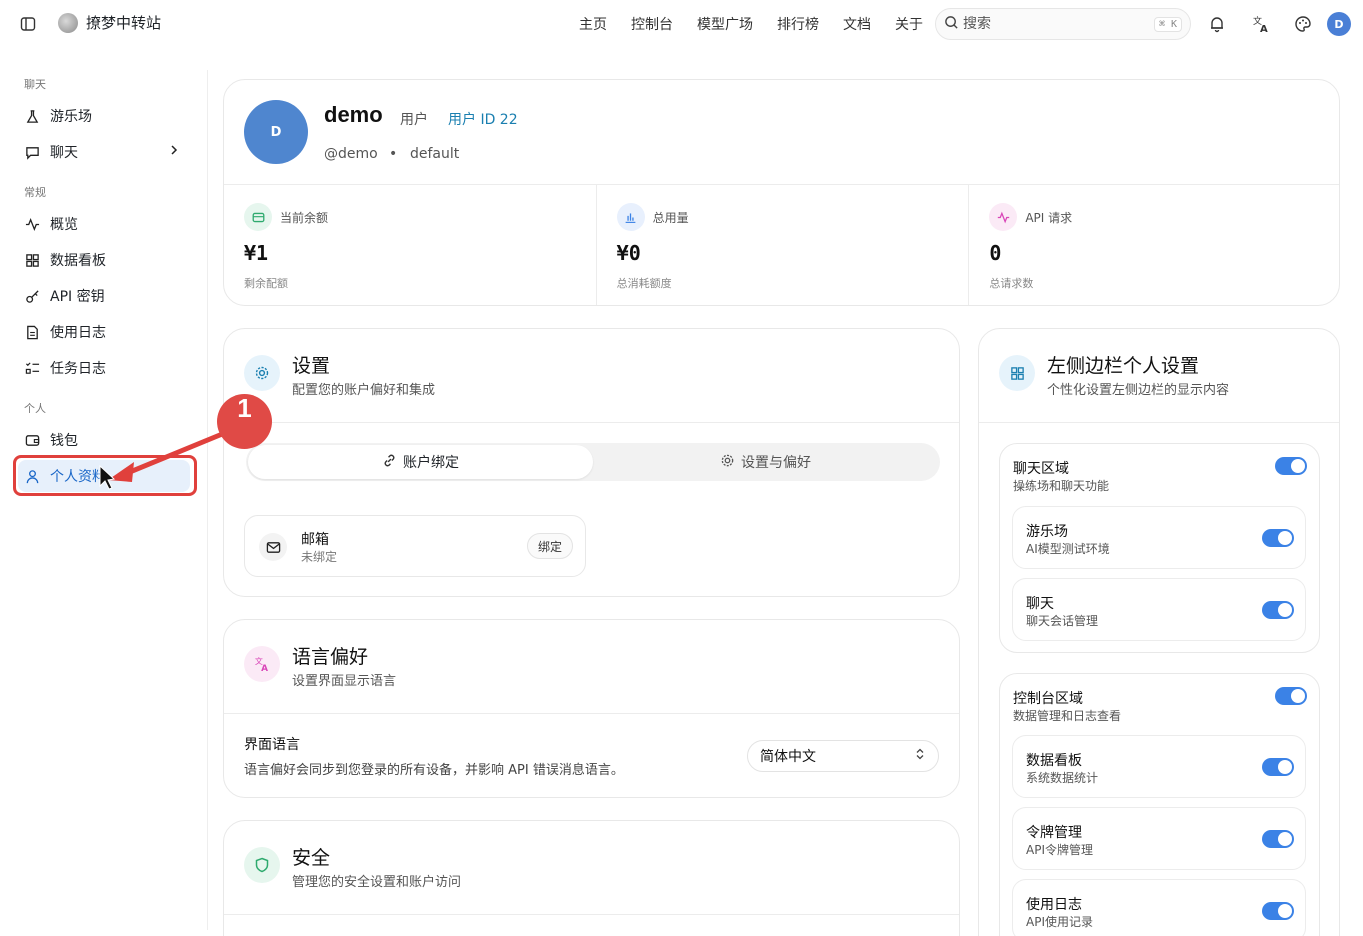  What do you see at coordinates (244, 421) in the screenshot?
I see `annotation-badge: 1` at bounding box center [244, 421].